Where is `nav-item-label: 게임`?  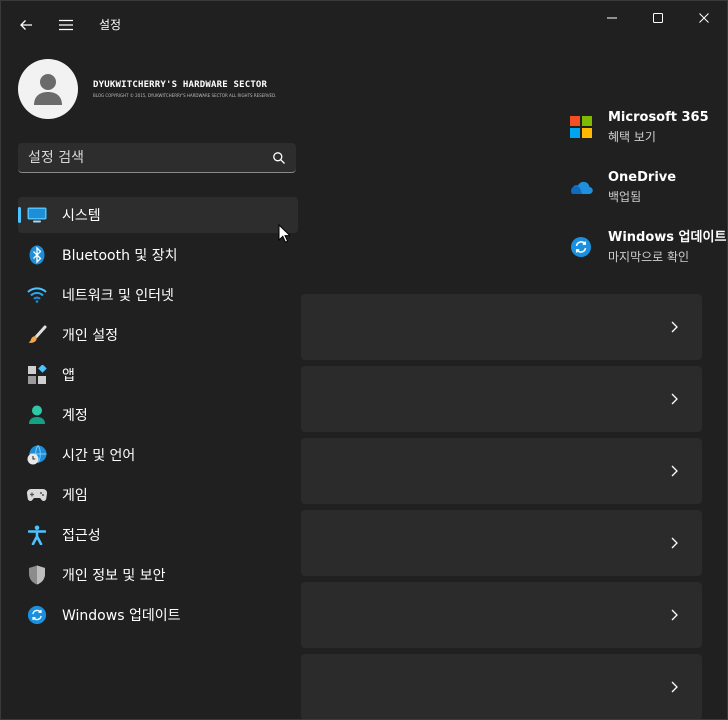
nav-item-label: 게임 is located at coordinates (75, 496).